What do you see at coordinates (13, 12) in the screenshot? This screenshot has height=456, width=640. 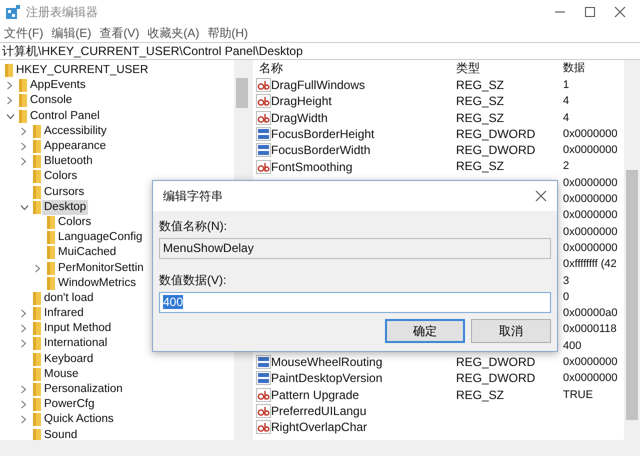 I see `app-icon` at bounding box center [13, 12].